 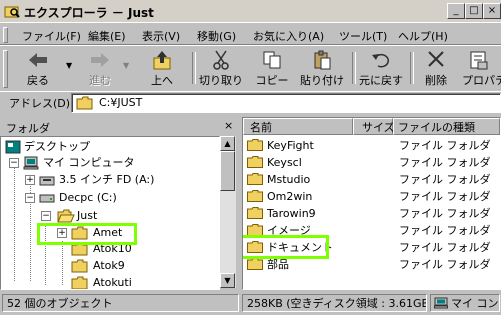 I want to click on status-location: マイ コンピュータ, so click(x=465, y=303).